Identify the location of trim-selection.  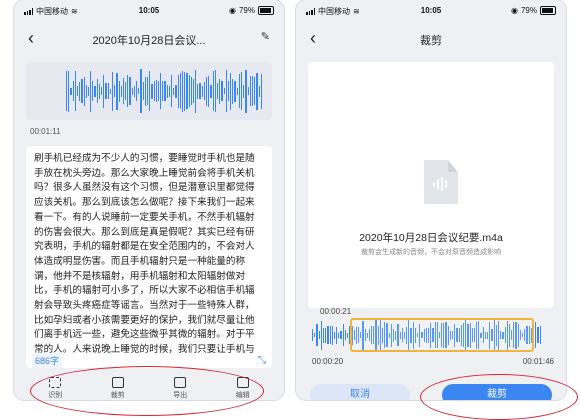
(442, 335).